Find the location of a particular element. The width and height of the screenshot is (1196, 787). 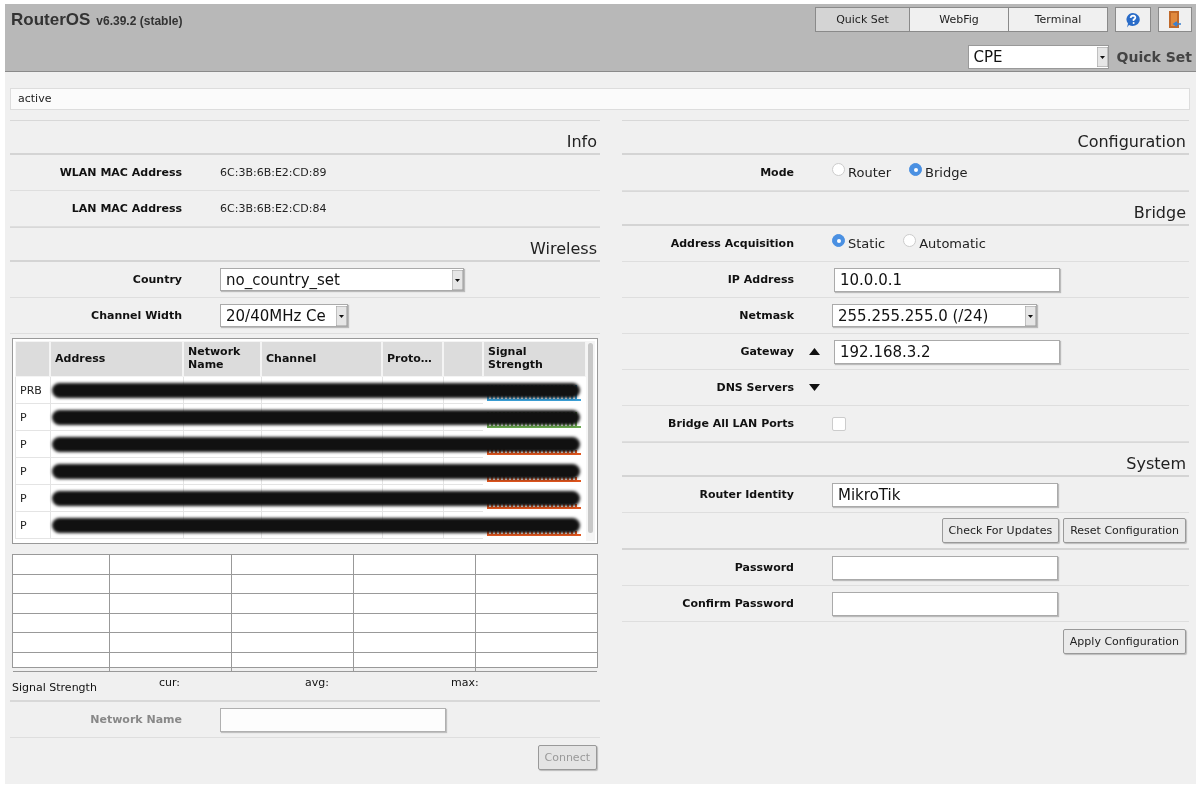

expand-arrow-icon is located at coordinates (814, 387).